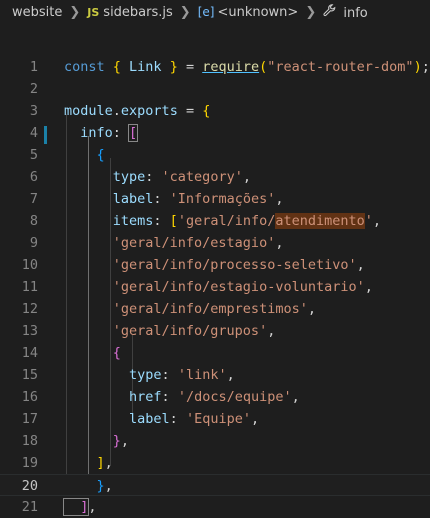 This screenshot has height=518, width=430. I want to click on code-token: ], so click(84, 463).